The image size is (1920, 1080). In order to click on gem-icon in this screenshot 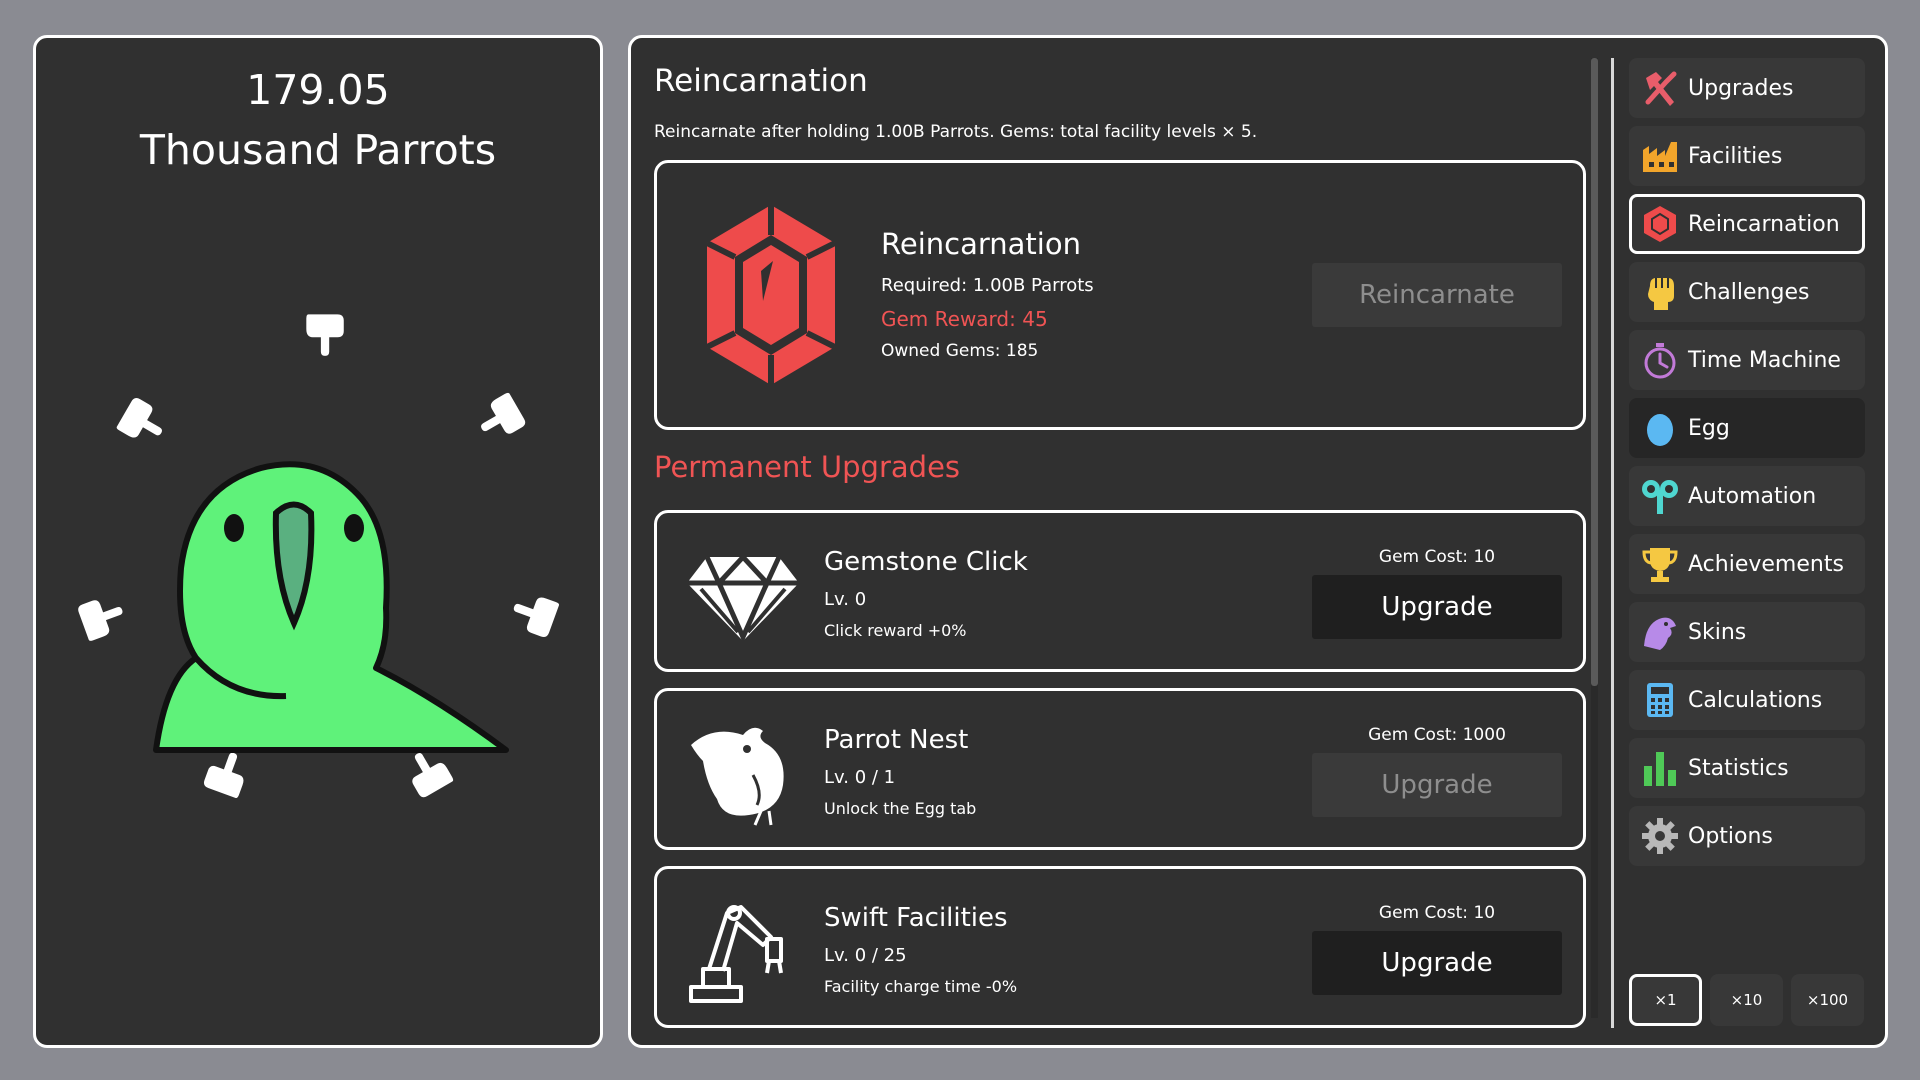, I will do `click(1660, 224)`.